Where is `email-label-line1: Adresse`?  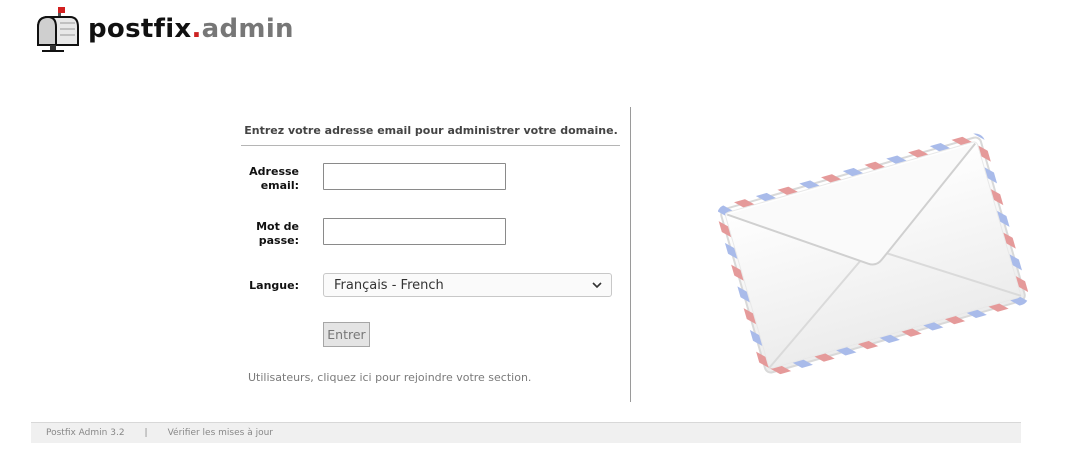
email-label-line1: Adresse is located at coordinates (274, 171).